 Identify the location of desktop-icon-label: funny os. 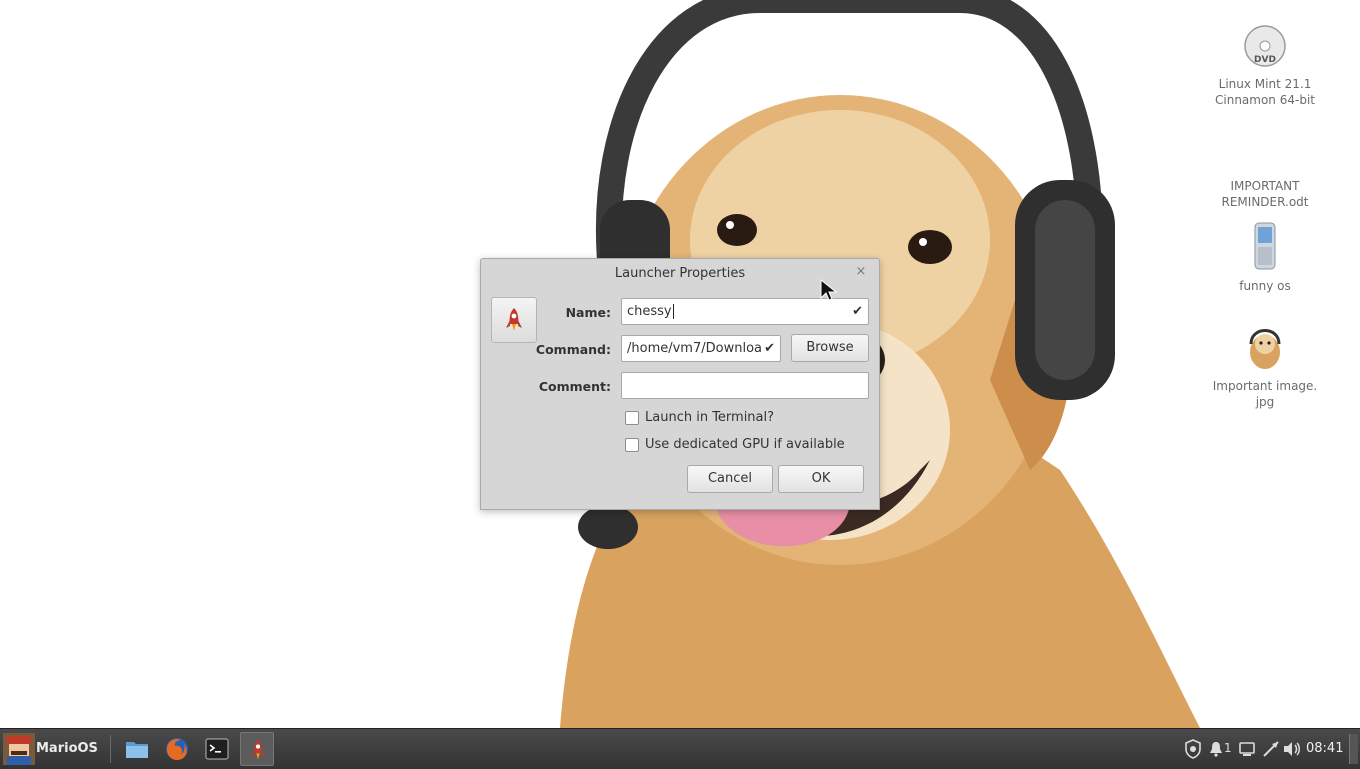
(1265, 286).